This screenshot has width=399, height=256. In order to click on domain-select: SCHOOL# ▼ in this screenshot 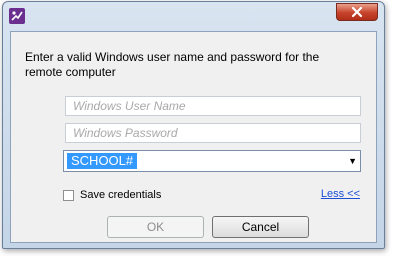, I will do `click(212, 161)`.